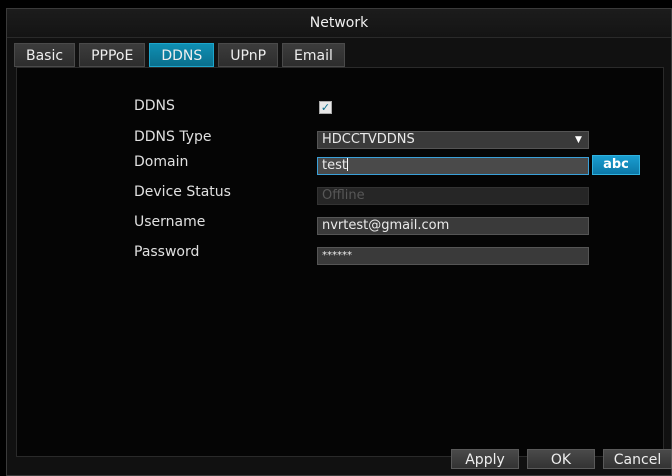  I want to click on ddns-enable-checkbox: ✓, so click(325, 107).